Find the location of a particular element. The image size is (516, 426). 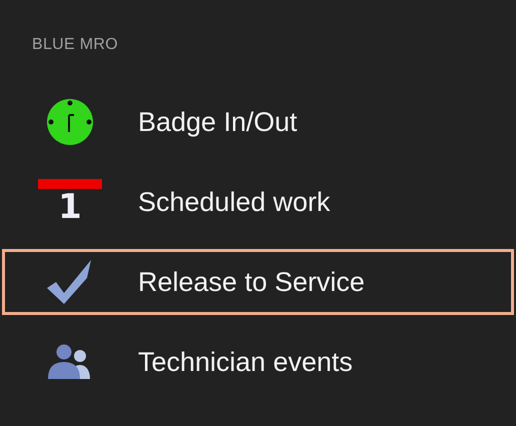

checkmark-icon is located at coordinates (70, 282).